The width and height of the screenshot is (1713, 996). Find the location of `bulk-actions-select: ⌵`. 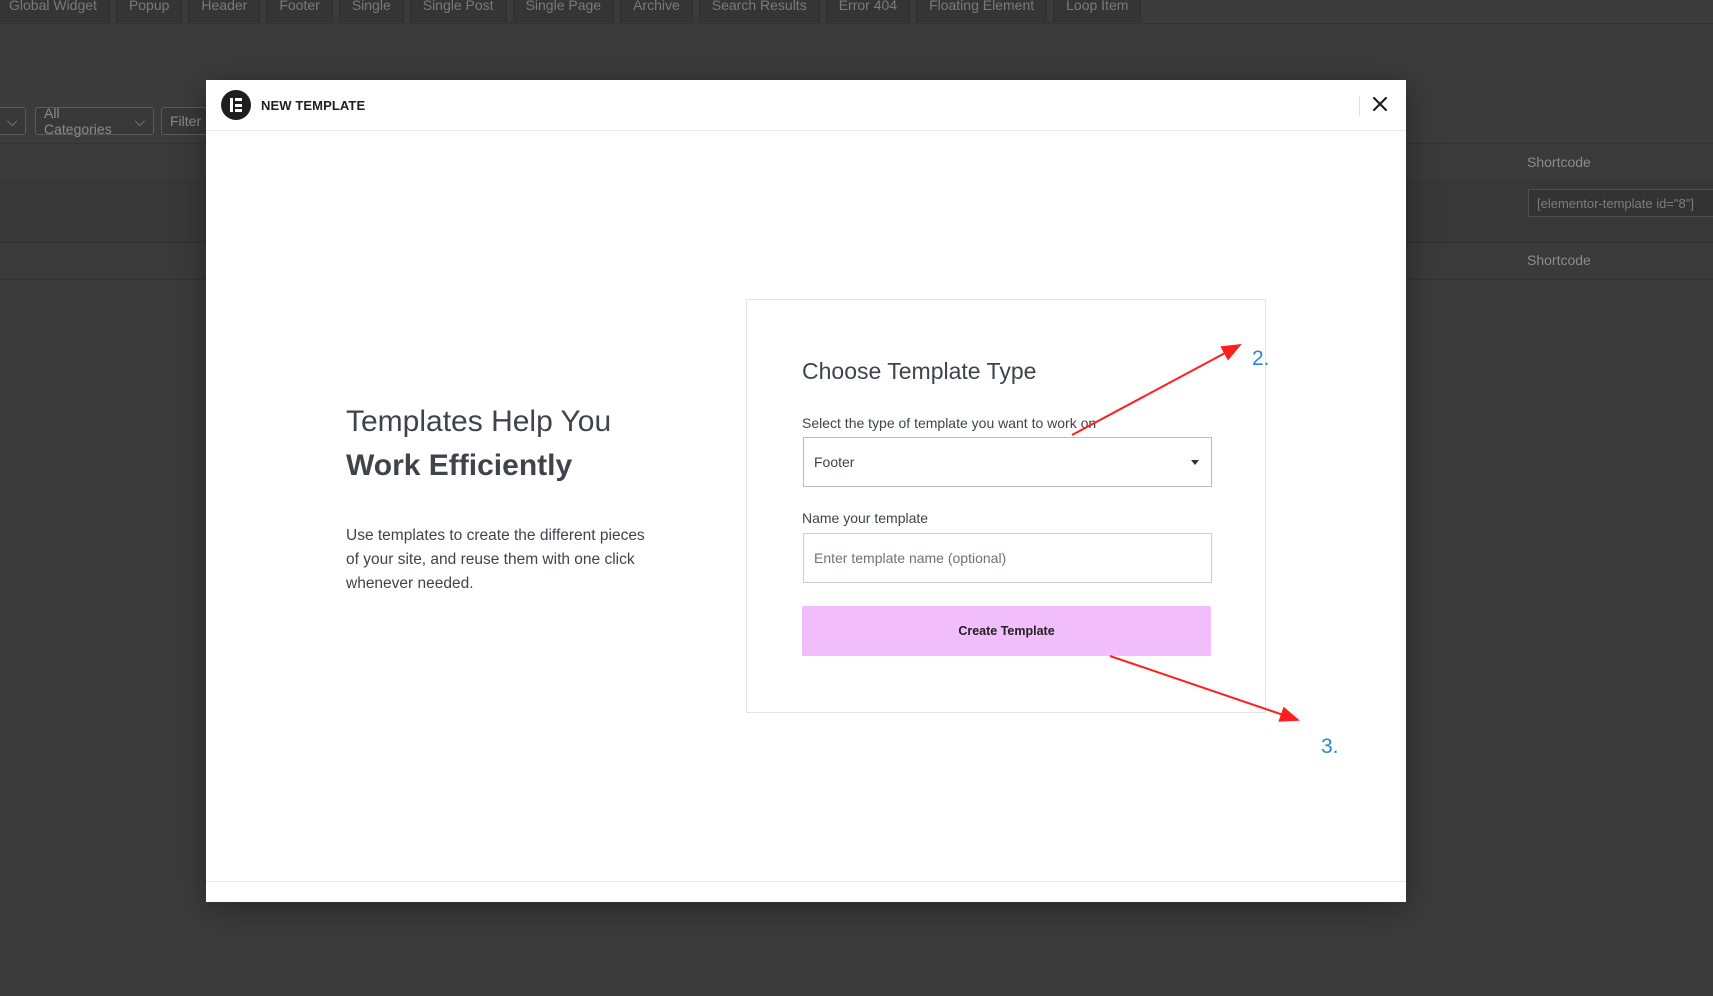

bulk-actions-select: ⌵ is located at coordinates (13, 121).